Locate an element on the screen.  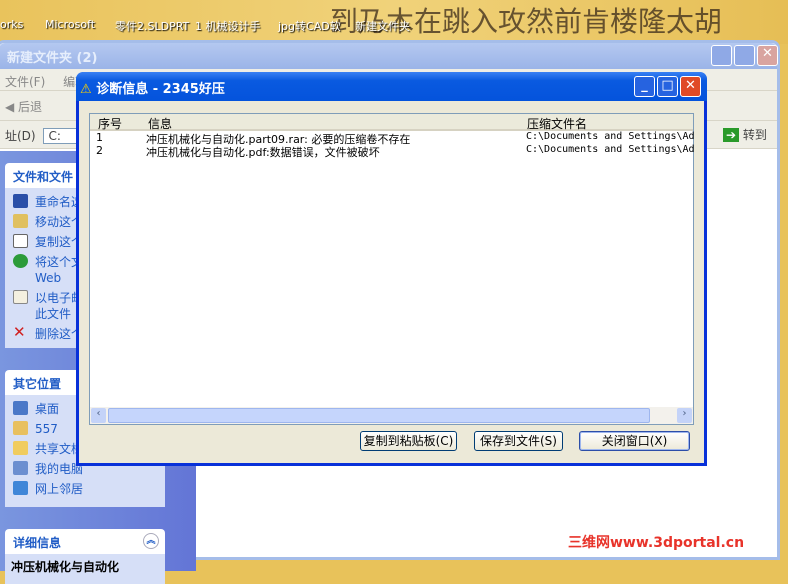
cell-no: 1 is located at coordinates (99, 137).